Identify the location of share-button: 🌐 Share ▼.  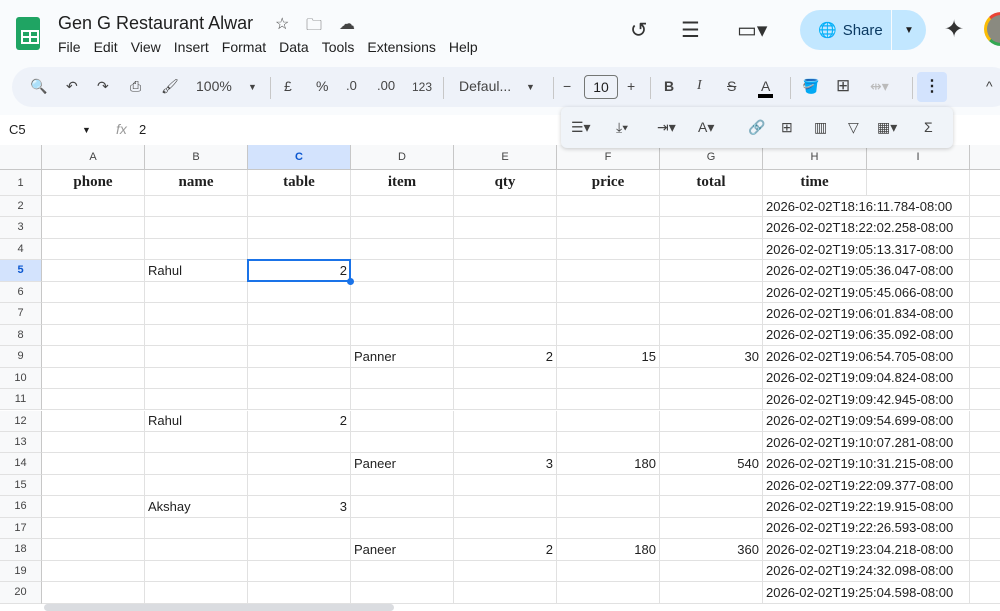
(863, 30).